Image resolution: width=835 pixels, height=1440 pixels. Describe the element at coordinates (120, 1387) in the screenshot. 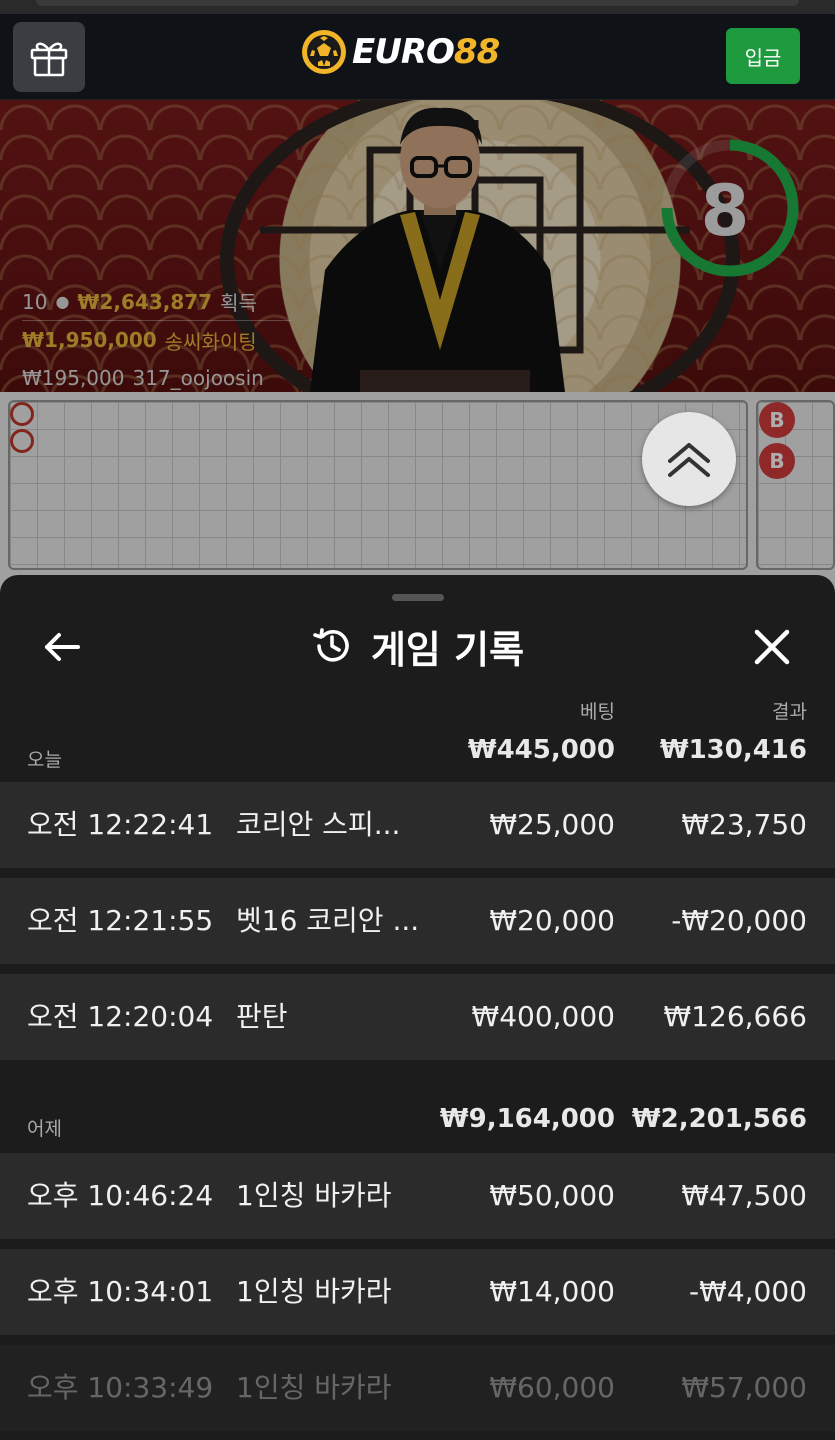

I see `row-time: 오후 10:33:49` at that location.